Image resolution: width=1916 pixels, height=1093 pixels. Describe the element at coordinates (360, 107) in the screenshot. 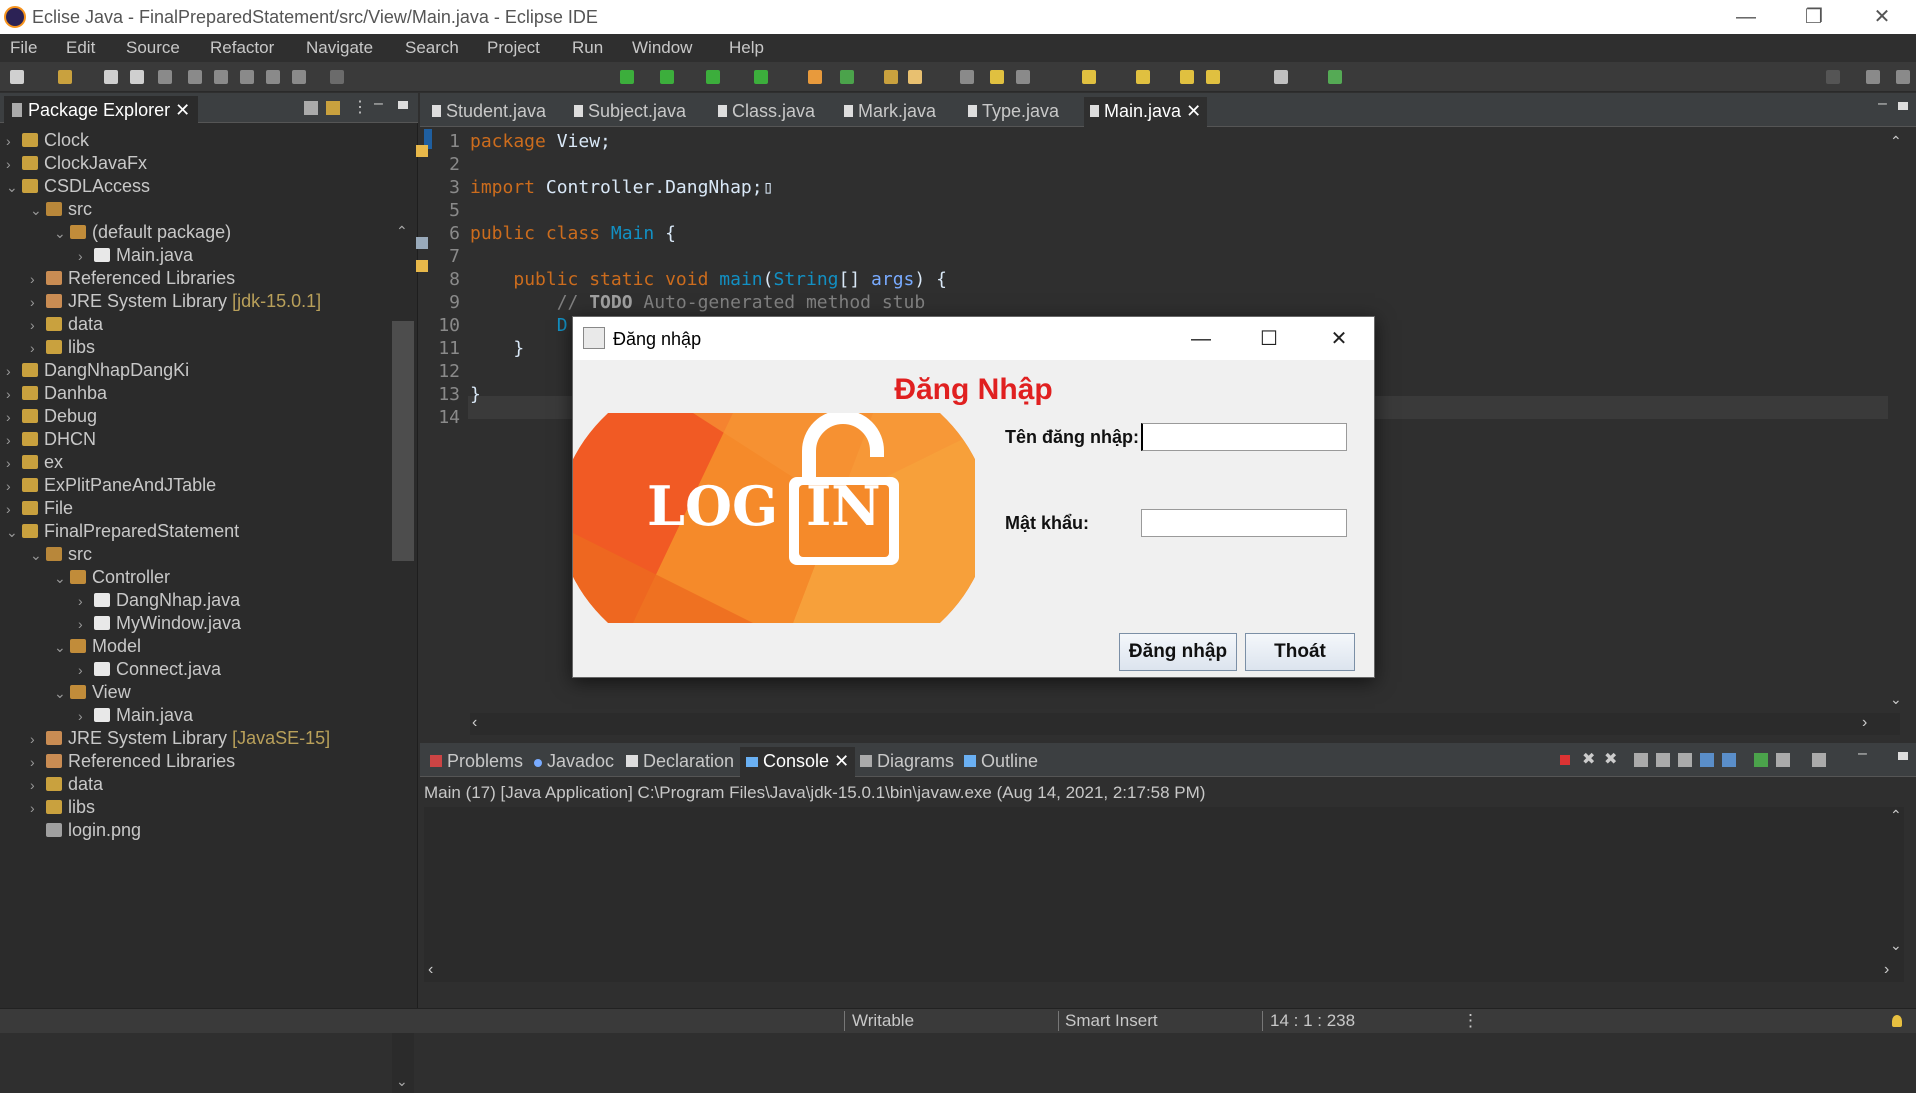

I see `view-menu-icon: ⋮` at that location.